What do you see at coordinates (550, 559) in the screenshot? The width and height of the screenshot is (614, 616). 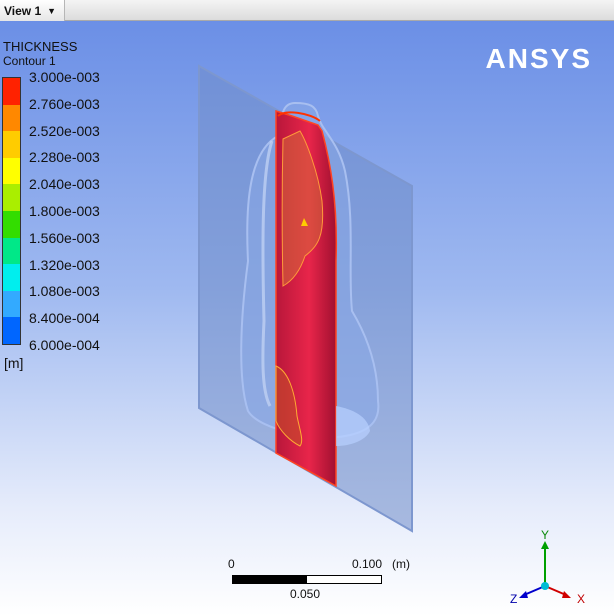 I see `axis-triad: Y X Z` at bounding box center [550, 559].